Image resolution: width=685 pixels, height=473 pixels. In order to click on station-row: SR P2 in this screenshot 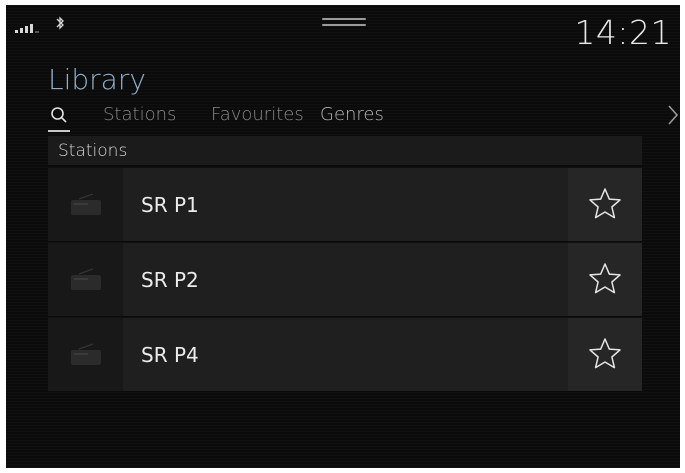, I will do `click(345, 279)`.